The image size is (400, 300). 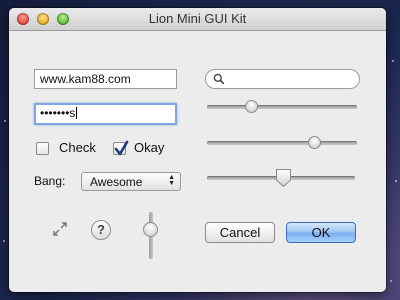 What do you see at coordinates (219, 79) in the screenshot?
I see `search-icon` at bounding box center [219, 79].